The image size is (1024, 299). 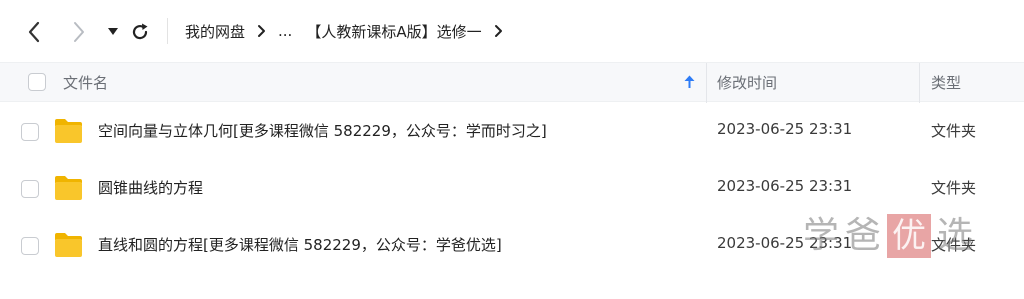 I want to click on file-name: 圆锥曲线的方程, so click(x=150, y=187).